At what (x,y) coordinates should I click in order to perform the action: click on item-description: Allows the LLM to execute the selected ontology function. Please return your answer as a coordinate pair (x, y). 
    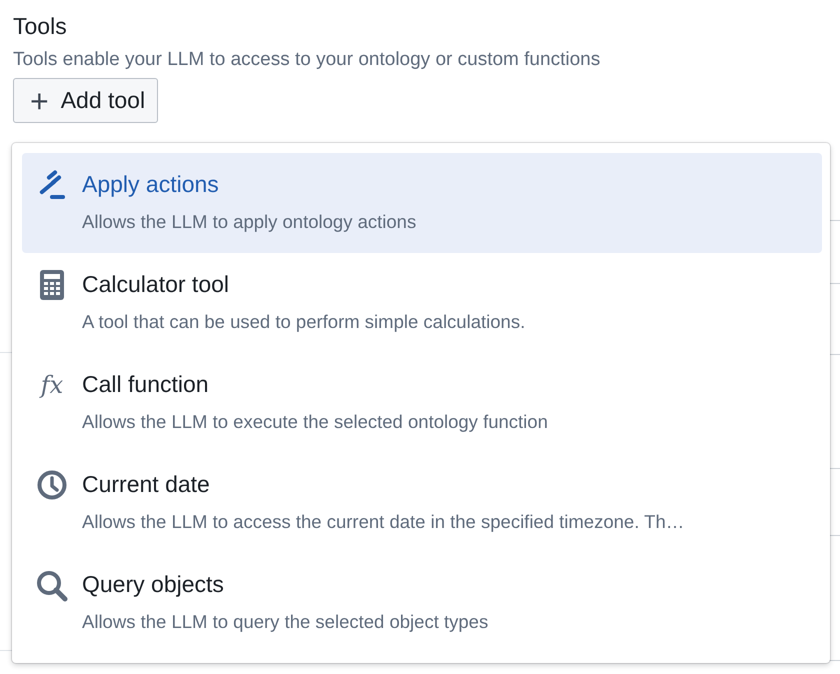
    Looking at the image, I should click on (315, 422).